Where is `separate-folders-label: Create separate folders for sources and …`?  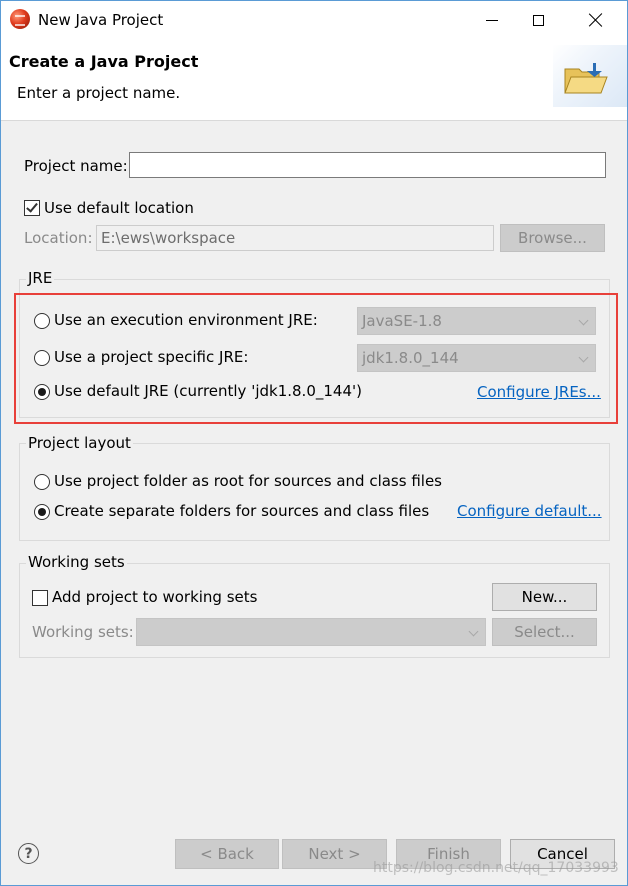
separate-folders-label: Create separate folders for sources and … is located at coordinates (242, 511).